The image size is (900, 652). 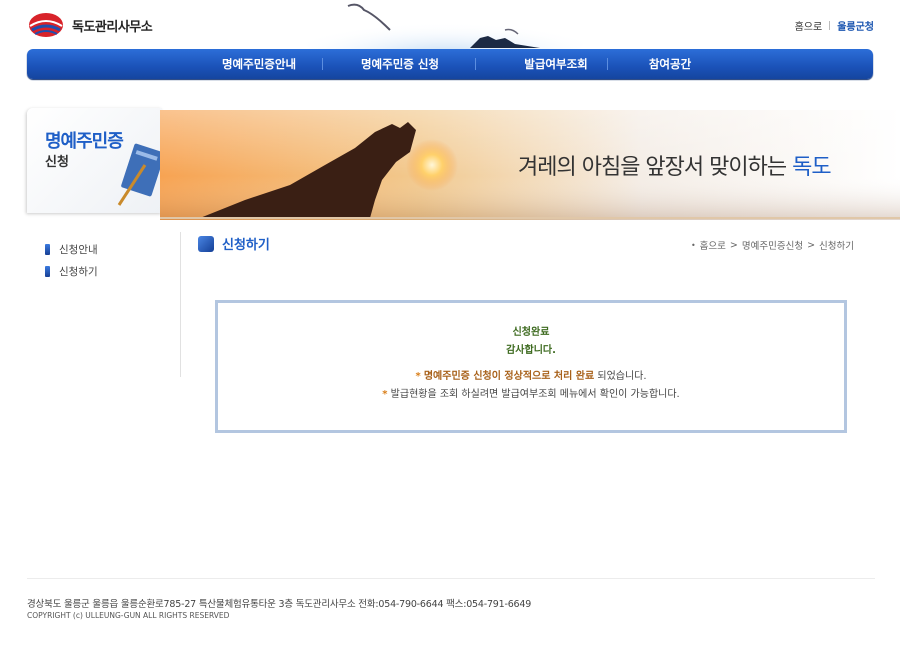 I want to click on breadcrumb-current: 신청하기, so click(x=836, y=246).